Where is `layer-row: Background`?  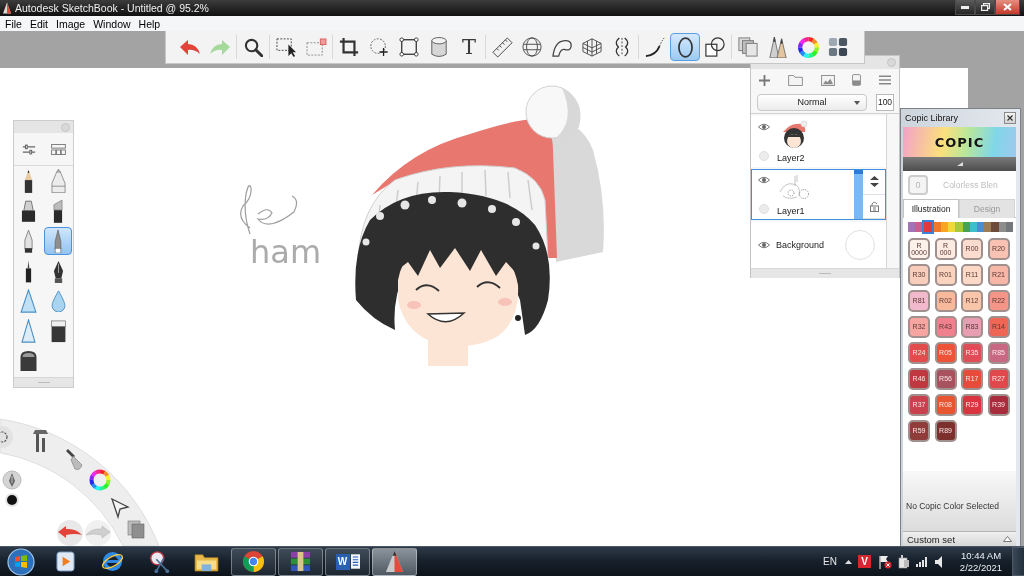 layer-row: Background is located at coordinates (818, 245).